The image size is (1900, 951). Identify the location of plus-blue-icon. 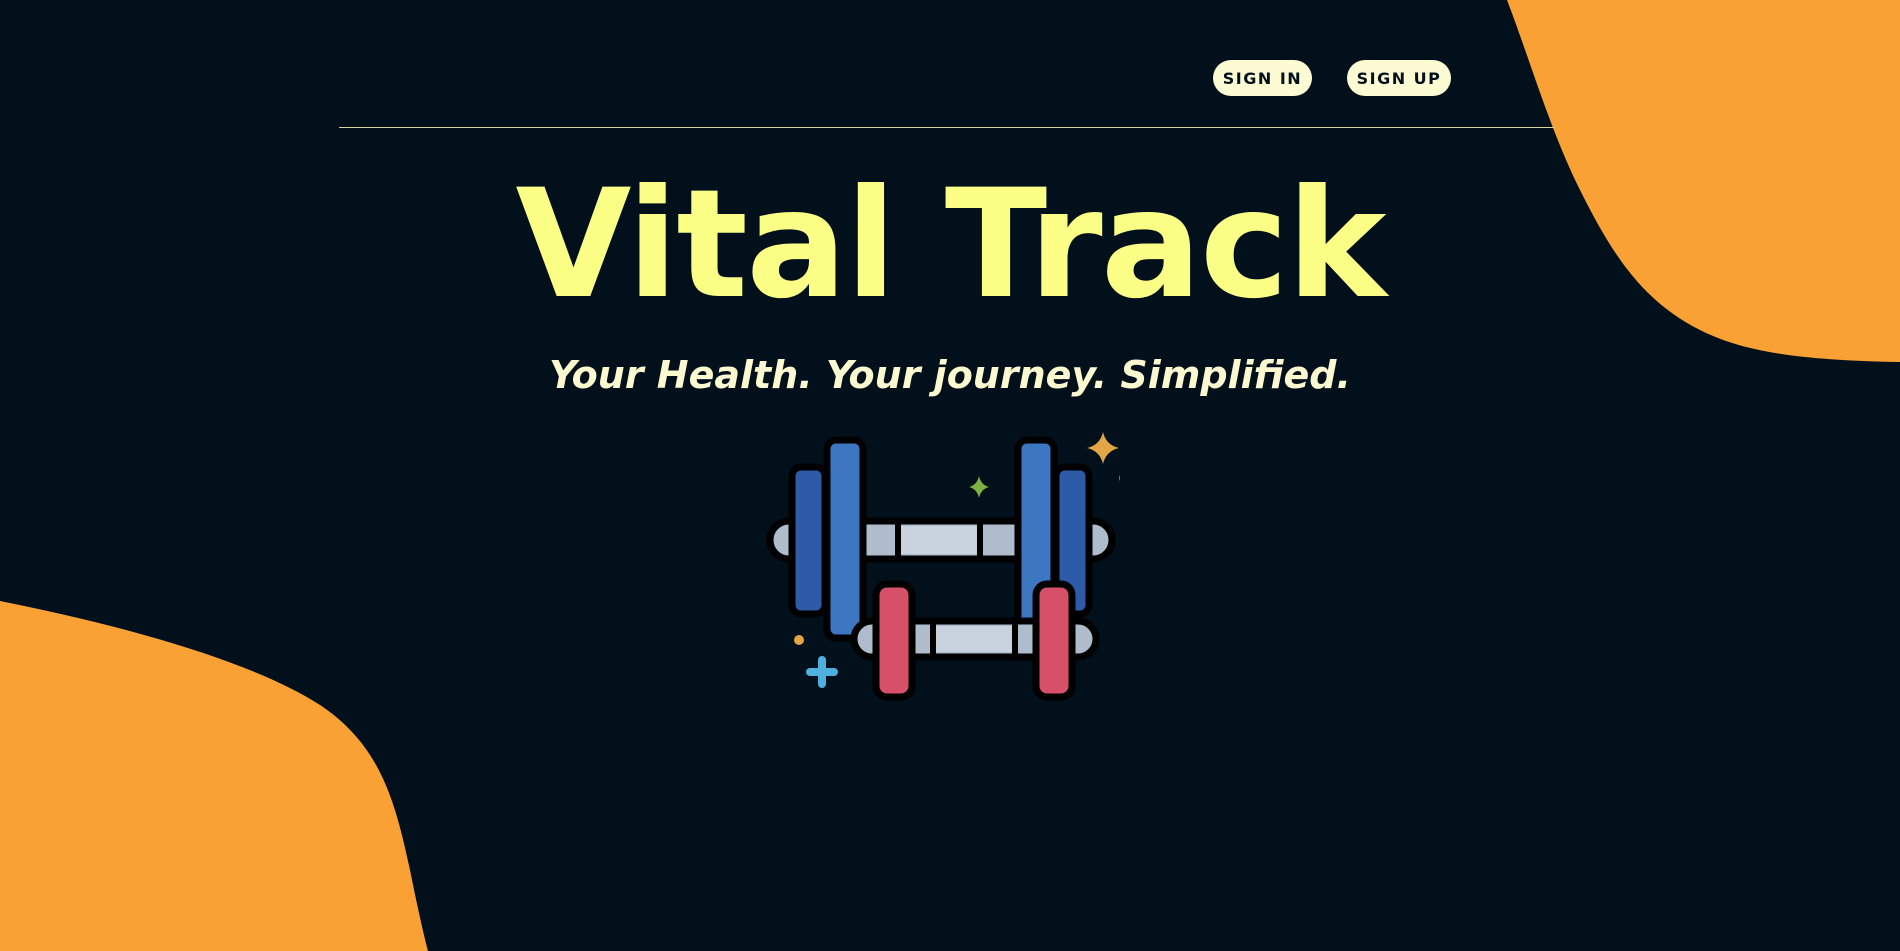
(822, 672).